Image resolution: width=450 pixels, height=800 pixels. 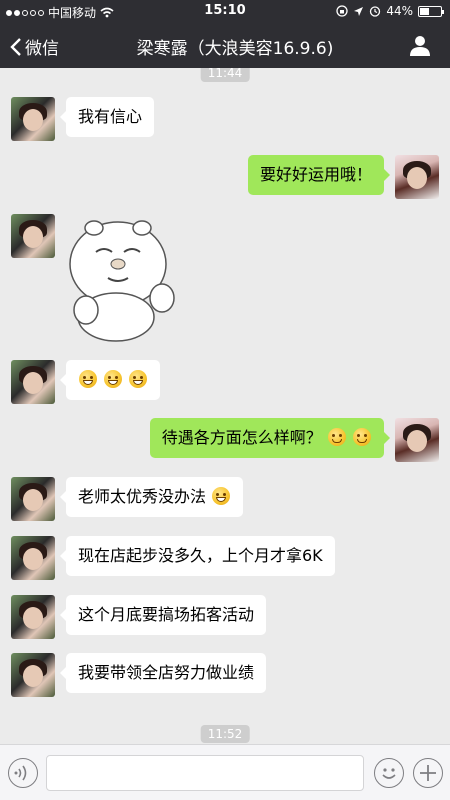 I want to click on chat-title: 梁寒露（大浪美容16.9.6), so click(x=235, y=49).